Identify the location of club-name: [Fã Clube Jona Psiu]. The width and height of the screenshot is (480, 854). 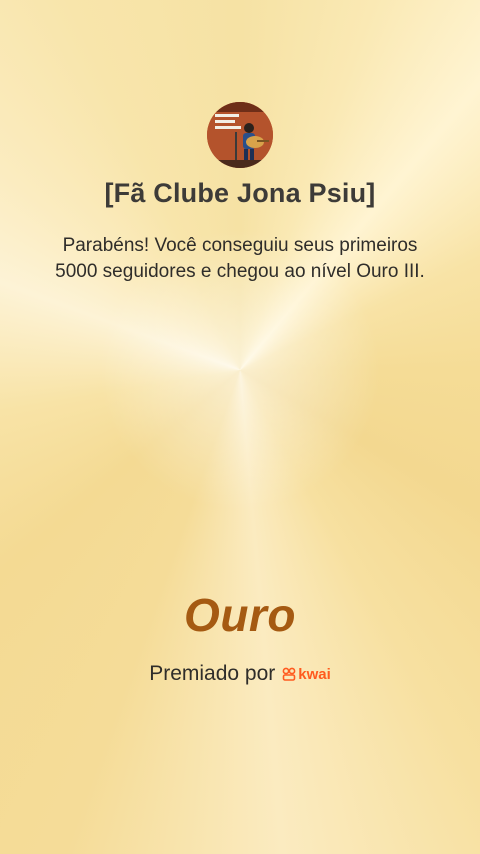
(240, 193).